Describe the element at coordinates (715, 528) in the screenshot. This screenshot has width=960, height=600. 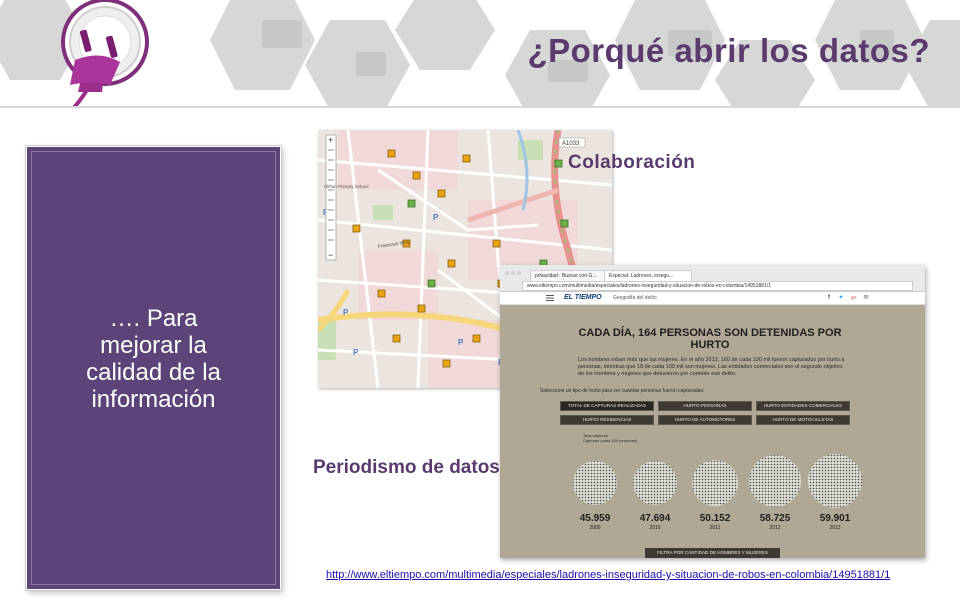
I see `stat-year-2011: 2011` at that location.